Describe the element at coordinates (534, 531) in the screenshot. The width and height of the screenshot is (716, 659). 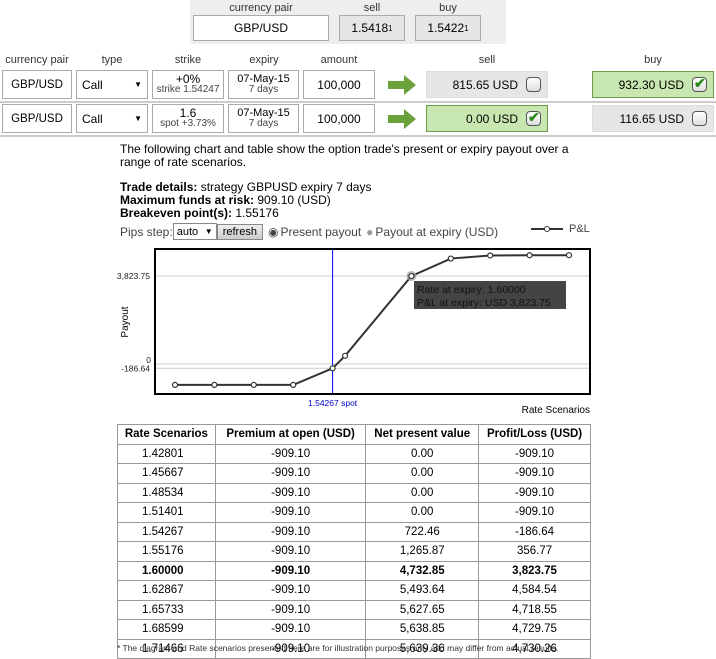
I see `table-cell: -186.64` at that location.